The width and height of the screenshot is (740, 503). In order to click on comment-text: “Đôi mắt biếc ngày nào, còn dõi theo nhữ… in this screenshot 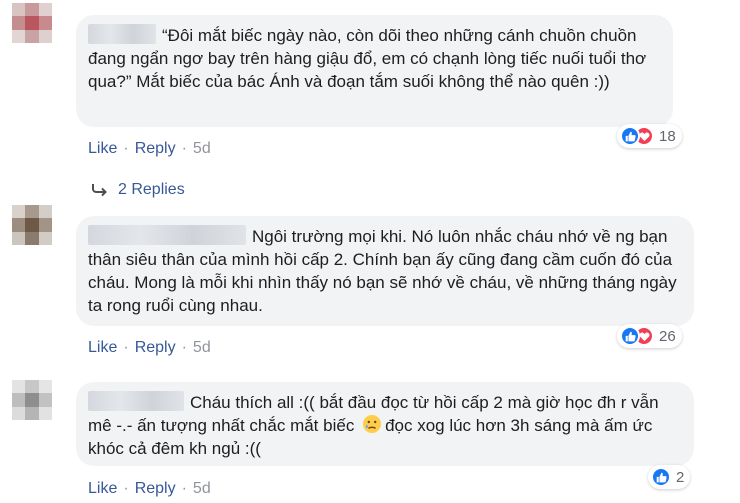, I will do `click(367, 58)`.